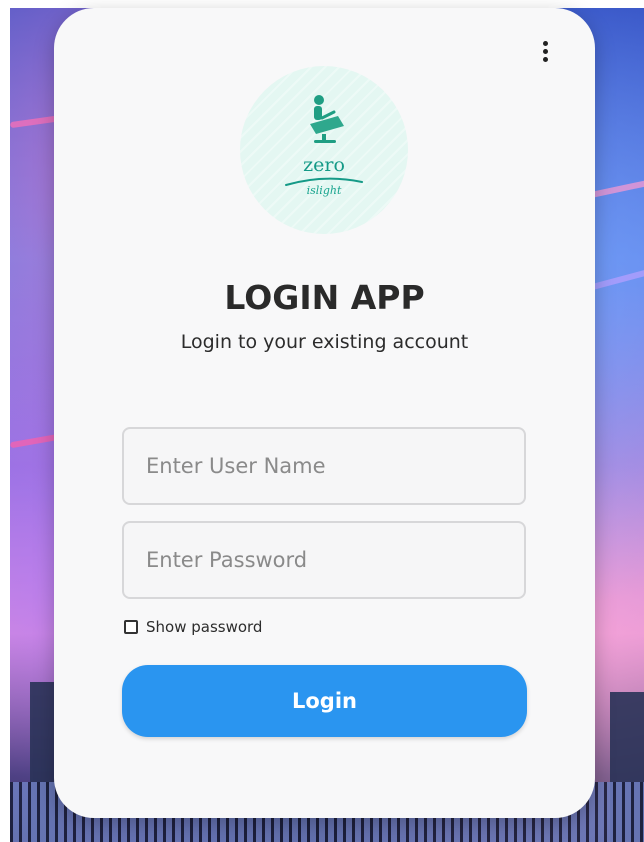  Describe the element at coordinates (324, 190) in the screenshot. I see `logo-tagline: islight` at that location.